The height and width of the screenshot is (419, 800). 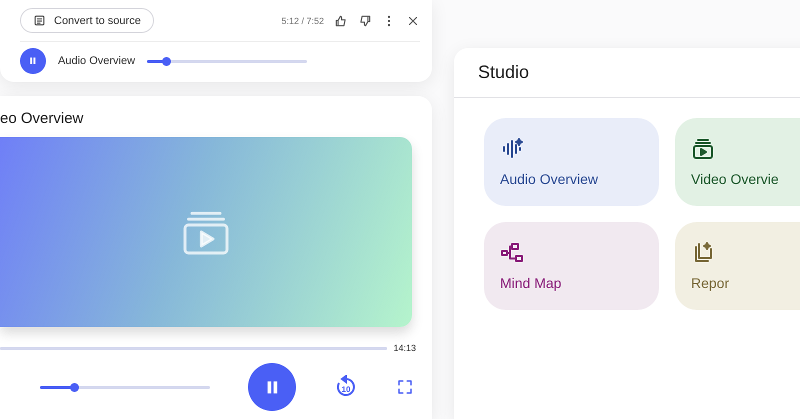 What do you see at coordinates (405, 387) in the screenshot?
I see `fullscreen-icon` at bounding box center [405, 387].